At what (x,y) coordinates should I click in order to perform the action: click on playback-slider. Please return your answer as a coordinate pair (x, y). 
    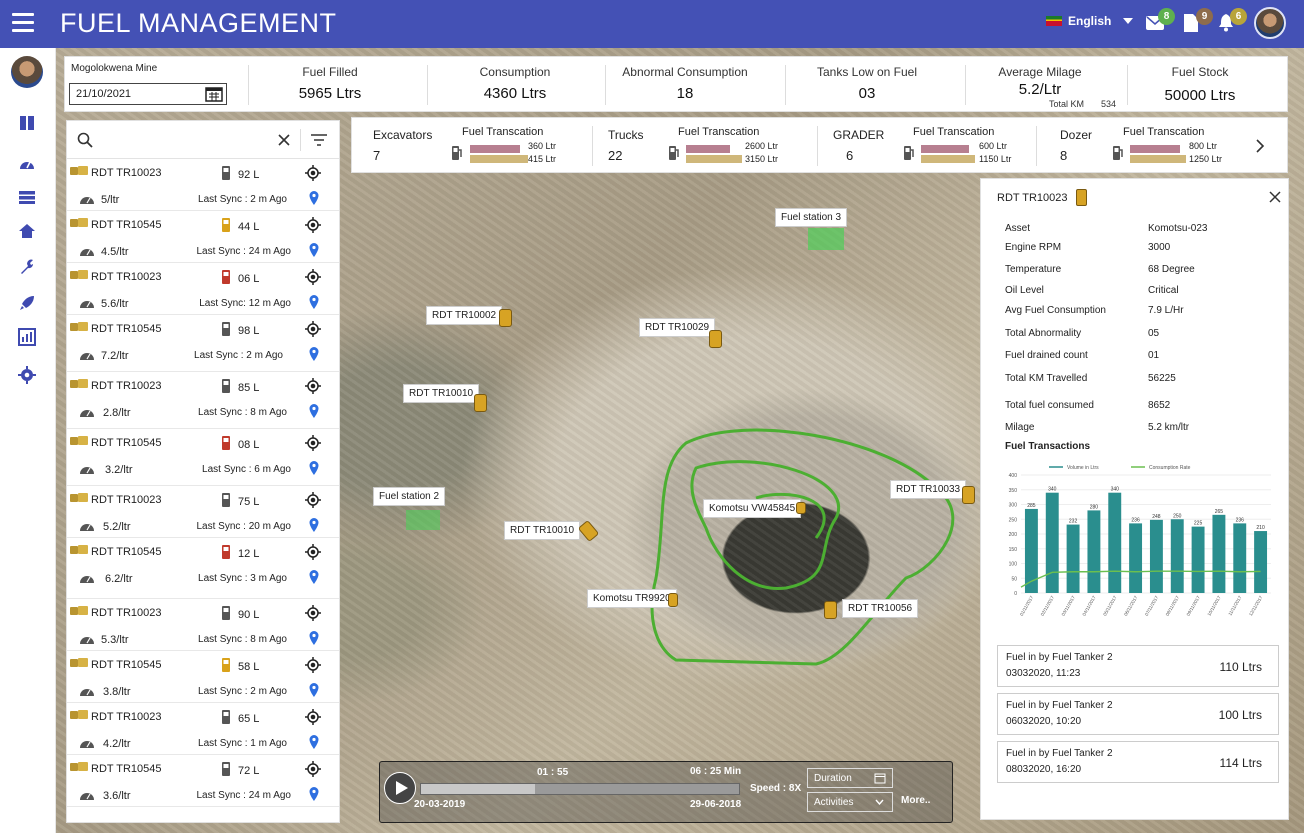
    Looking at the image, I should click on (580, 789).